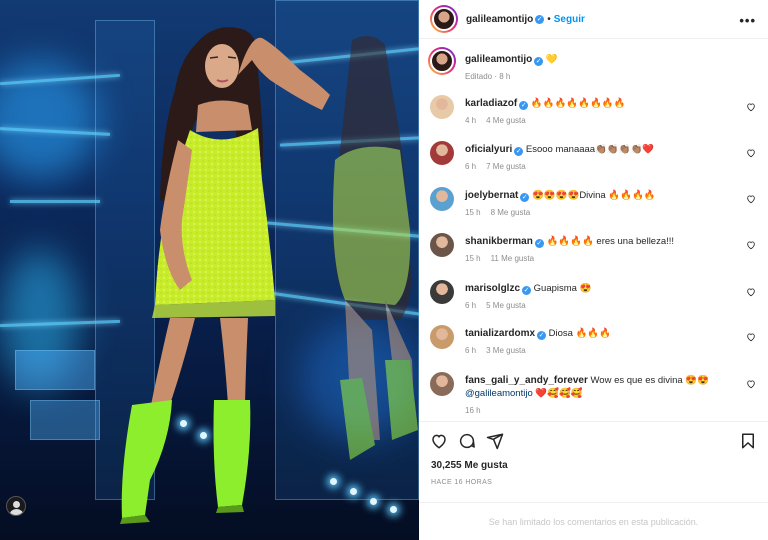 This screenshot has height=540, width=768. I want to click on caption-meta: Editado · 8 h, so click(488, 76).